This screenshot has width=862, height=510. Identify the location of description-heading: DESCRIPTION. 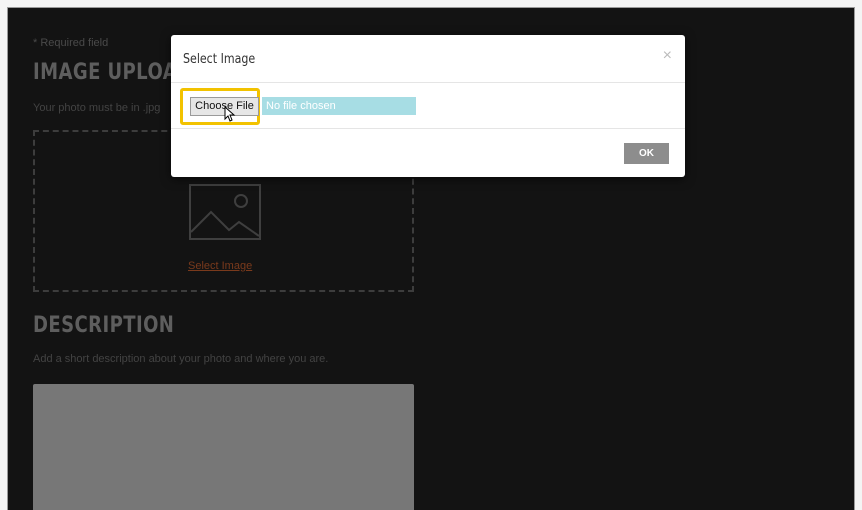
(104, 325).